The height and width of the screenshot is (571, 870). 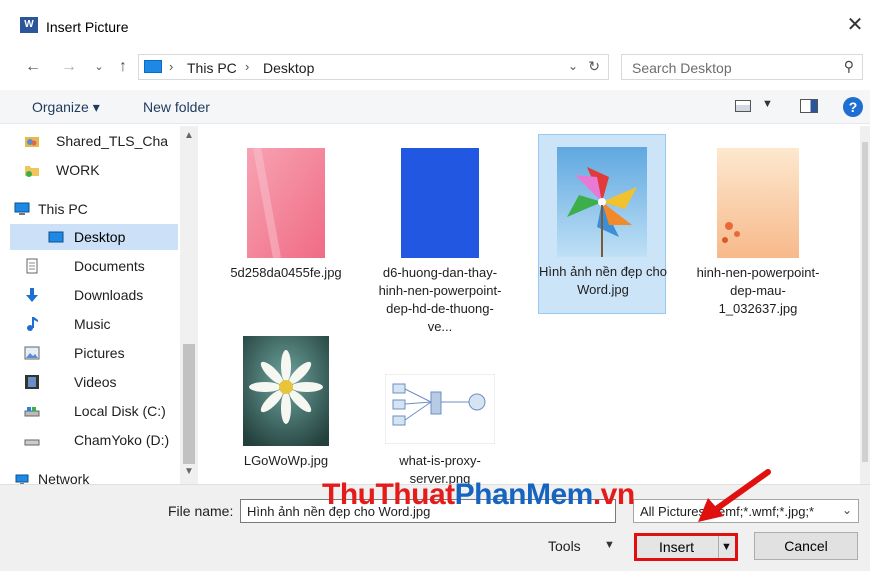 I want to click on red-arrow-annotation-icon, so click(x=734, y=495).